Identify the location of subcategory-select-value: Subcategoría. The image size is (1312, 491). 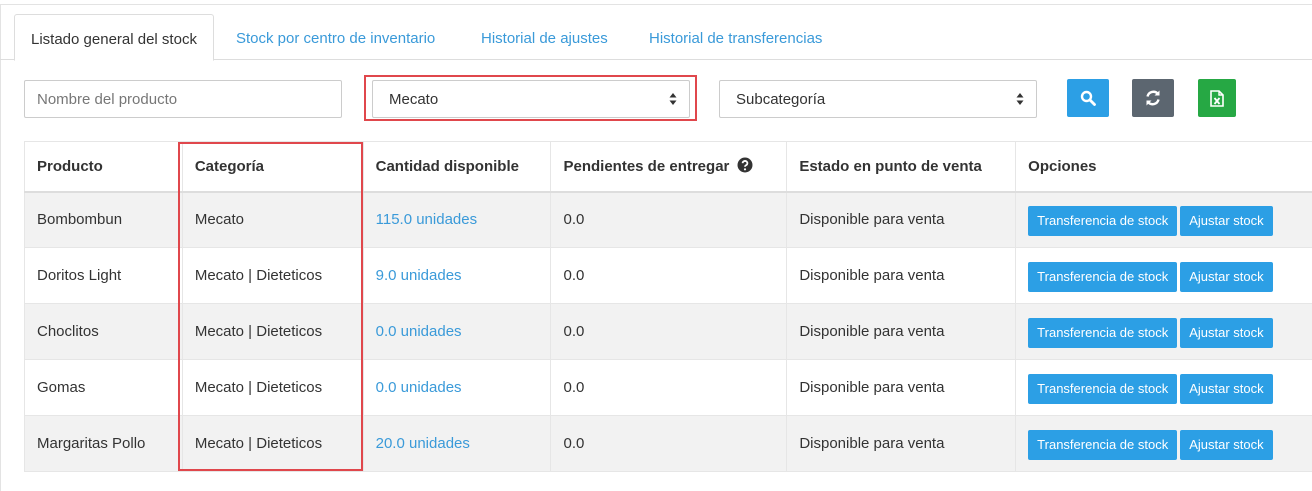
(781, 99).